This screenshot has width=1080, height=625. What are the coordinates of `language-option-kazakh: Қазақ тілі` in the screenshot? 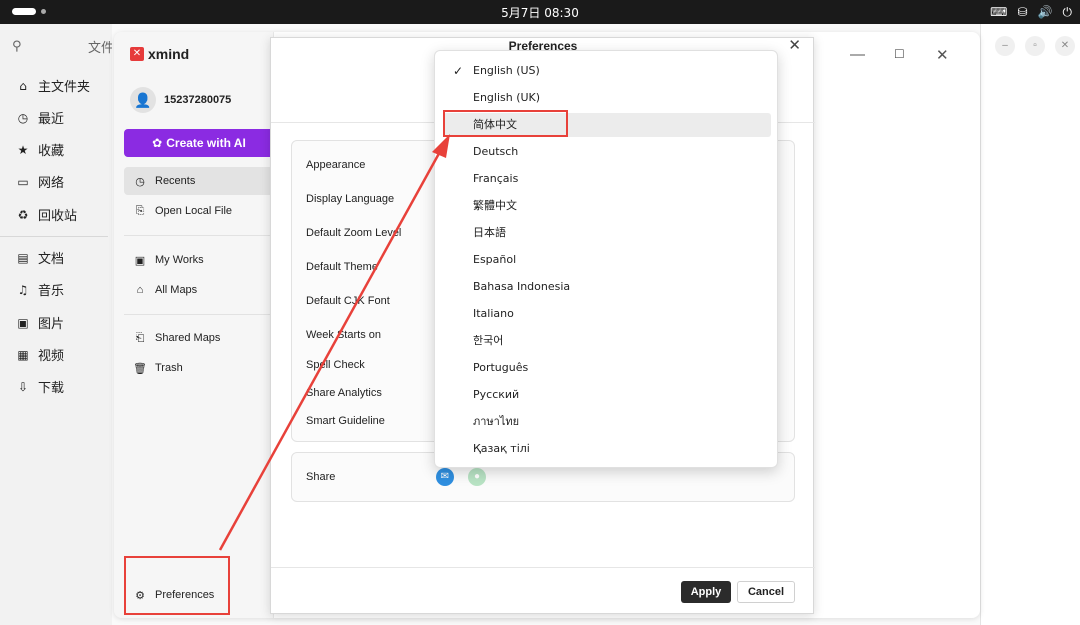 It's located at (607, 449).